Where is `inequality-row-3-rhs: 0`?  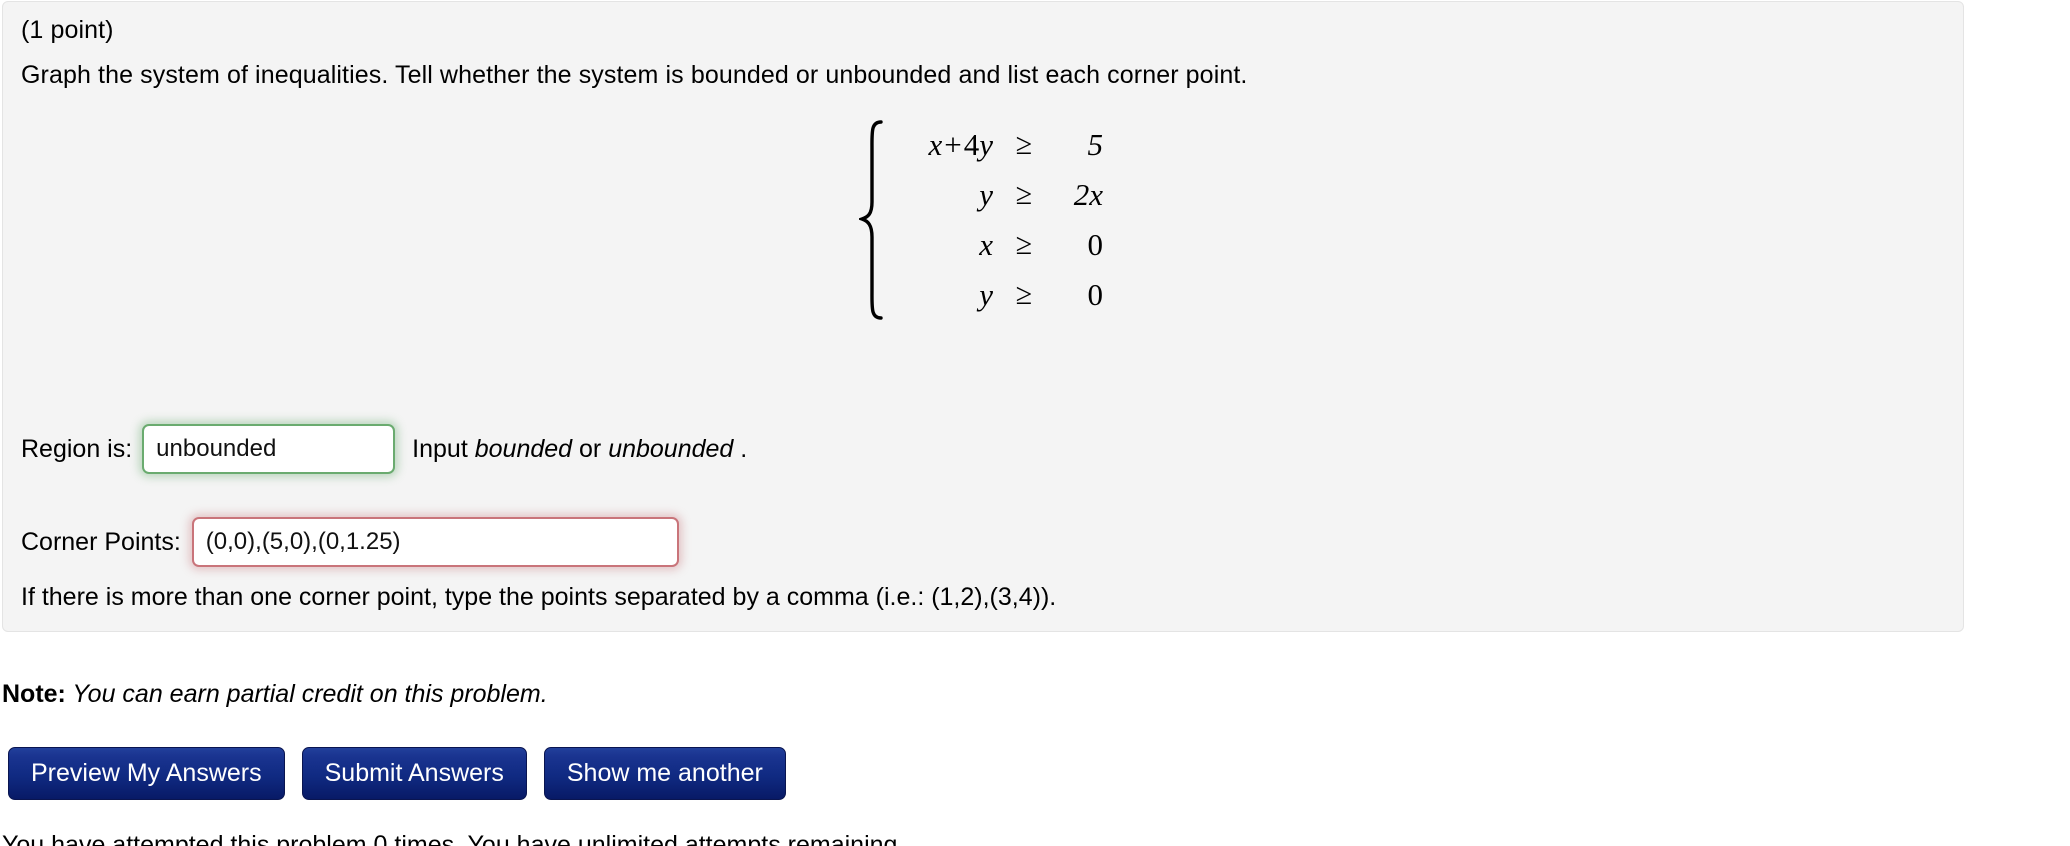
inequality-row-3-rhs: 0 is located at coordinates (1095, 244).